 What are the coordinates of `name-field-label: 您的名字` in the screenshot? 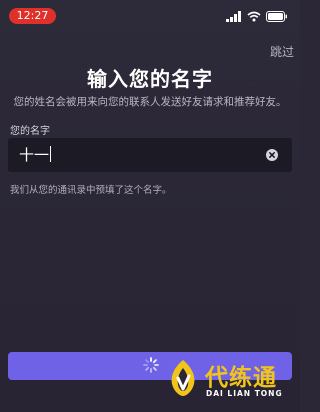 It's located at (30, 131).